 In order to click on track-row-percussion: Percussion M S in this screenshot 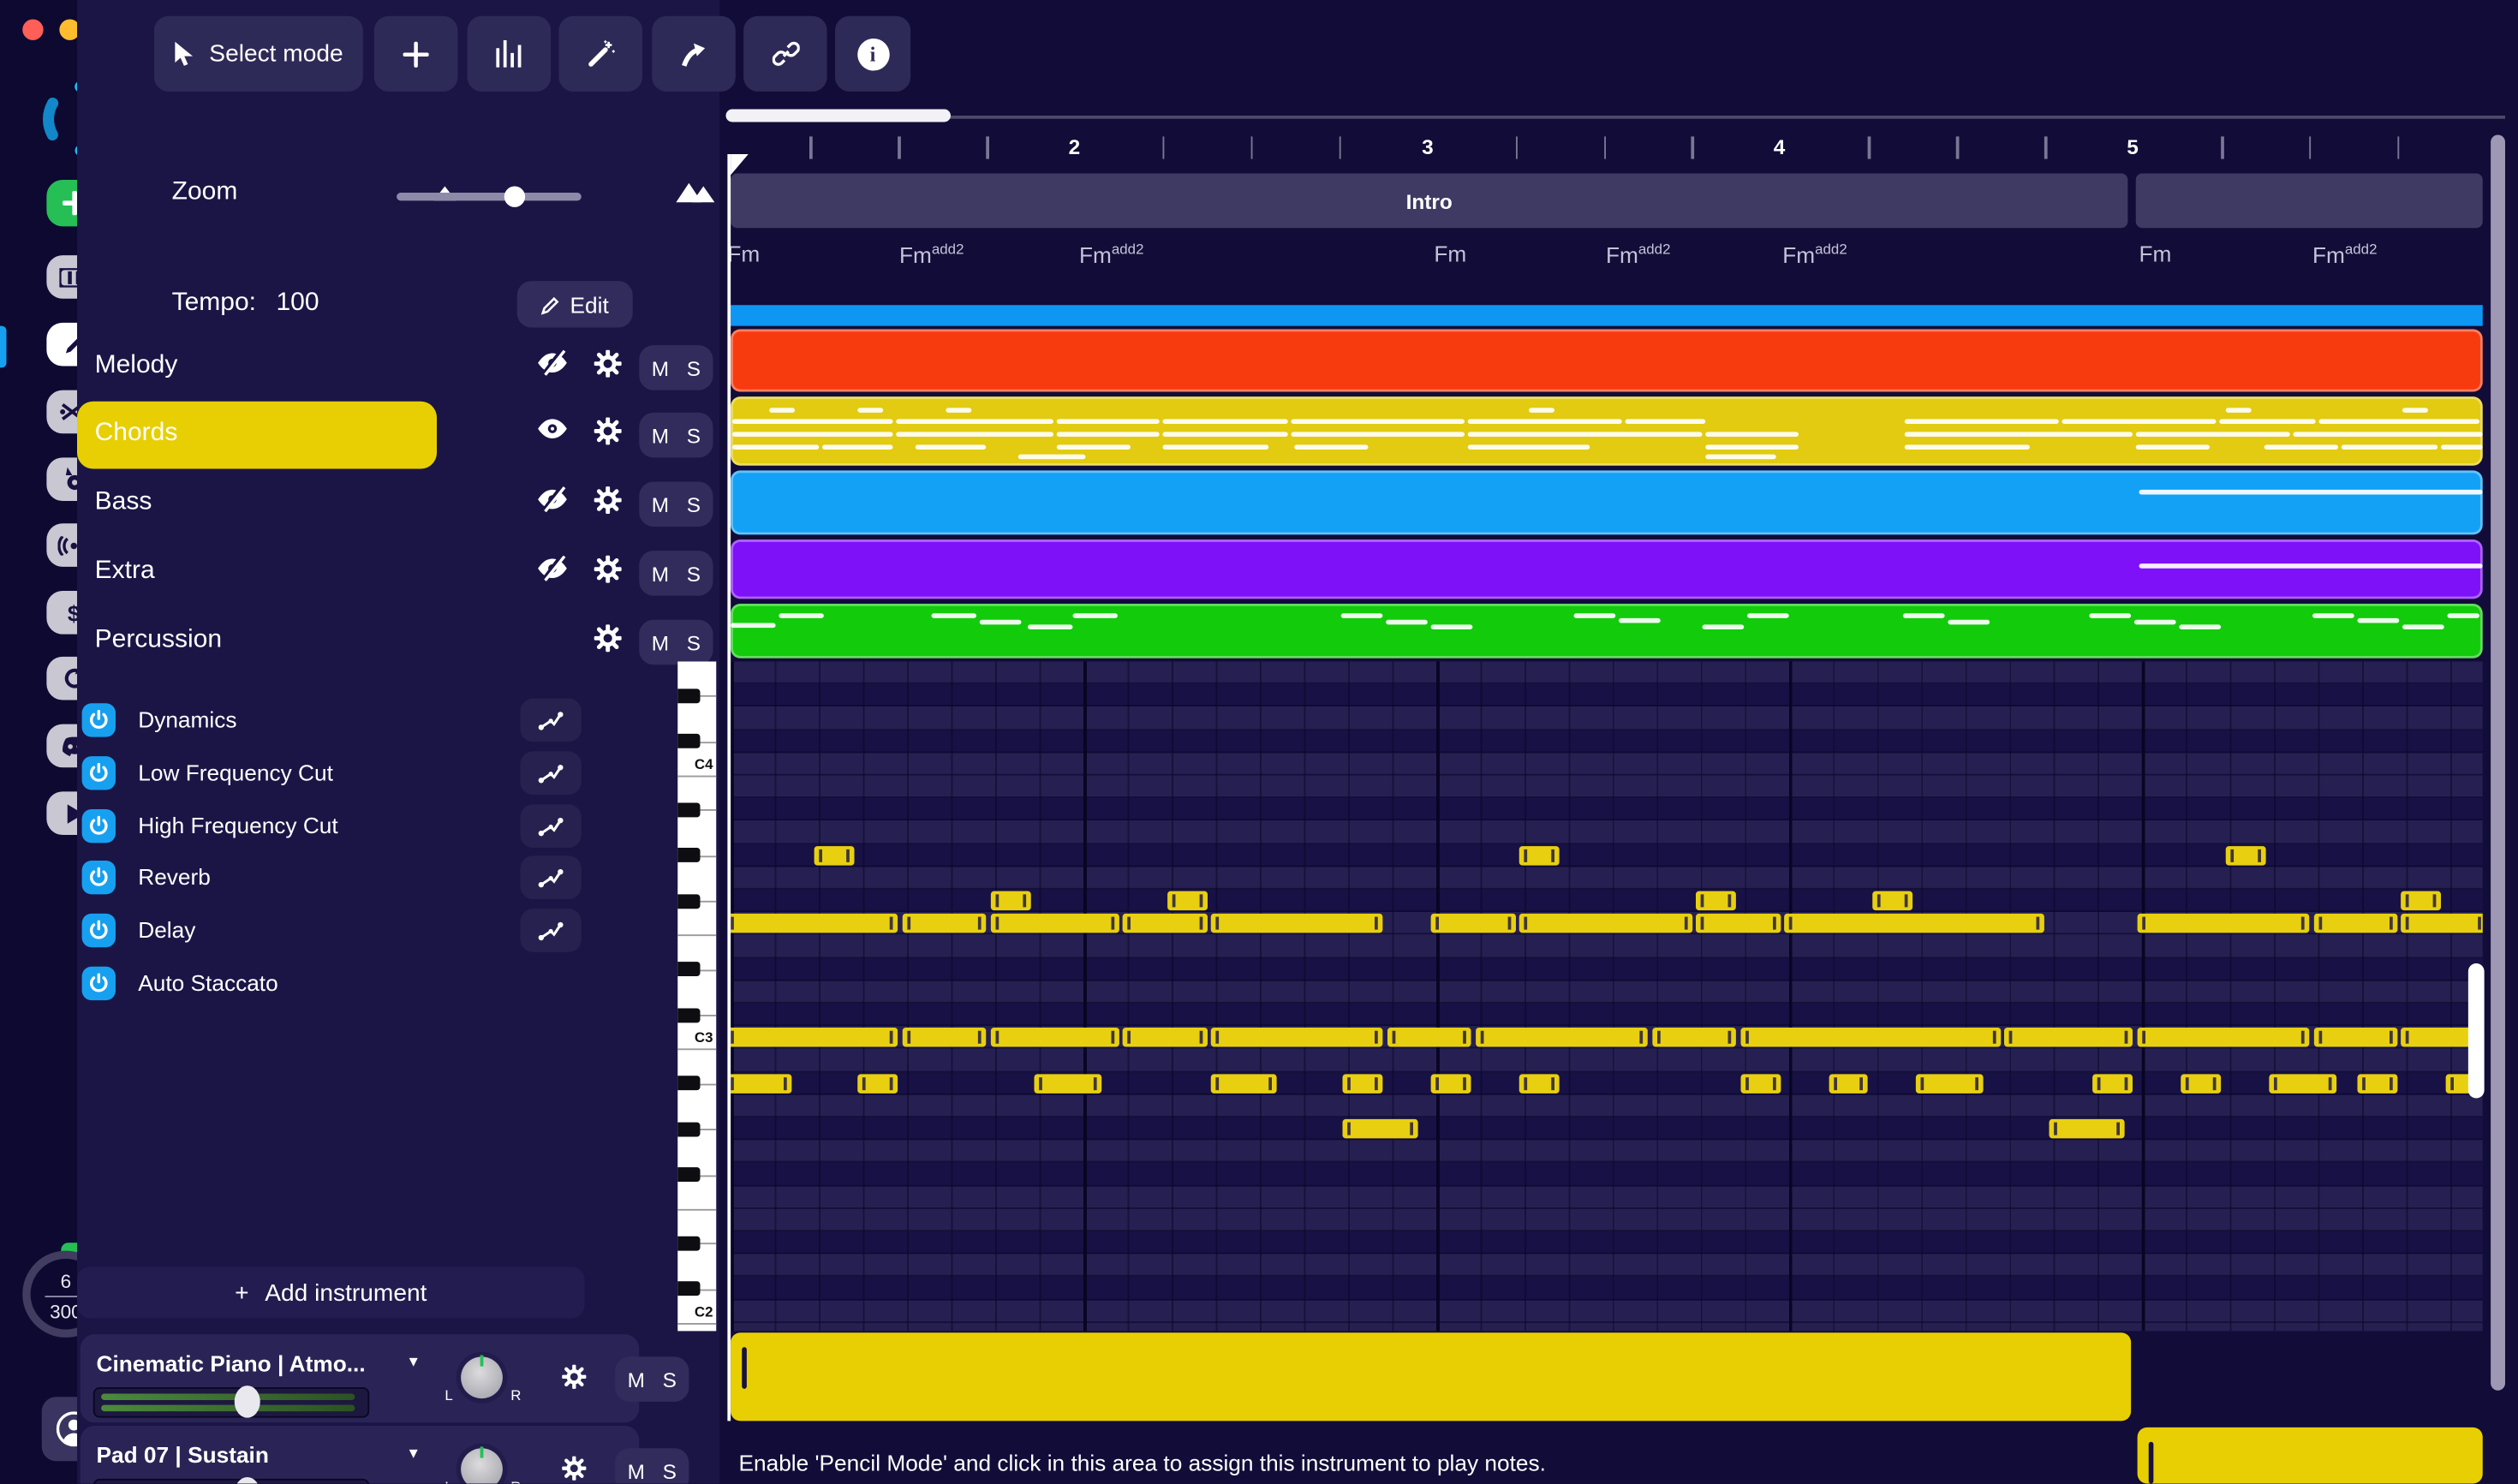, I will do `click(356, 642)`.